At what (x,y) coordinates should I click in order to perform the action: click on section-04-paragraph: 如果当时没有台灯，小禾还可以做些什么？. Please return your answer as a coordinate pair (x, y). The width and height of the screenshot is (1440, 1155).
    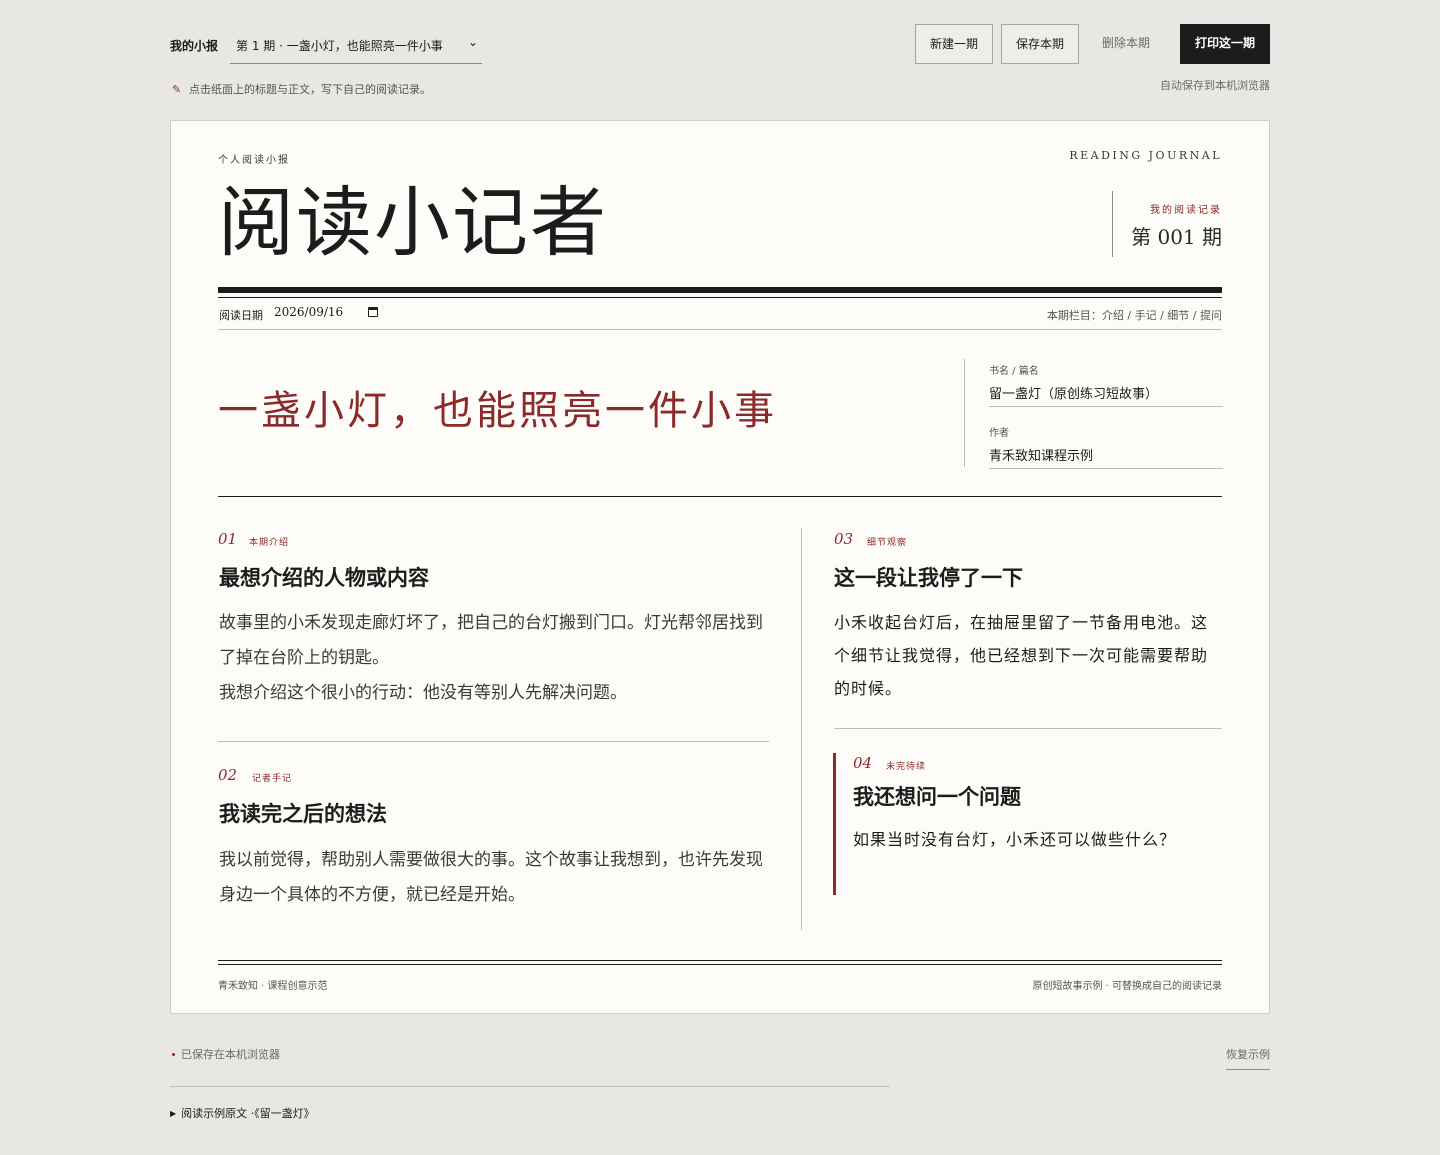
    Looking at the image, I should click on (1015, 839).